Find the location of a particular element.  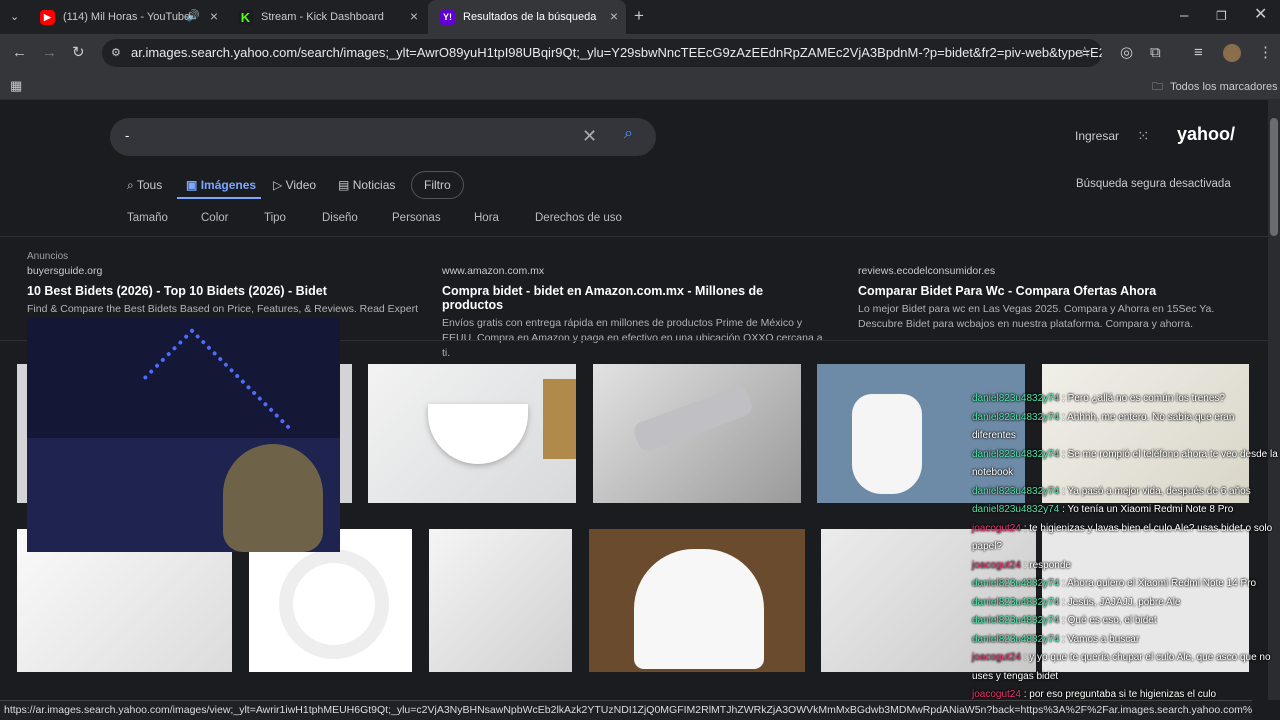

filter-license: Derechos de uso is located at coordinates (578, 218).